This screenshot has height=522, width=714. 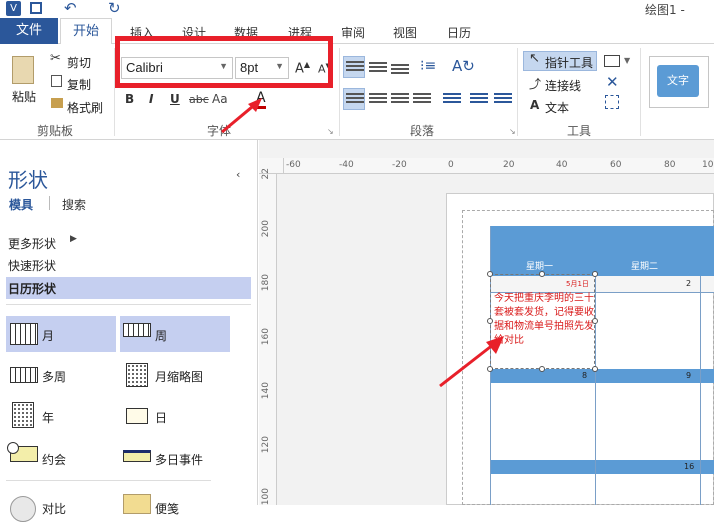 I want to click on title-bar: V ↶ ↻ 绘图1 - Visic, so click(x=357, y=16).